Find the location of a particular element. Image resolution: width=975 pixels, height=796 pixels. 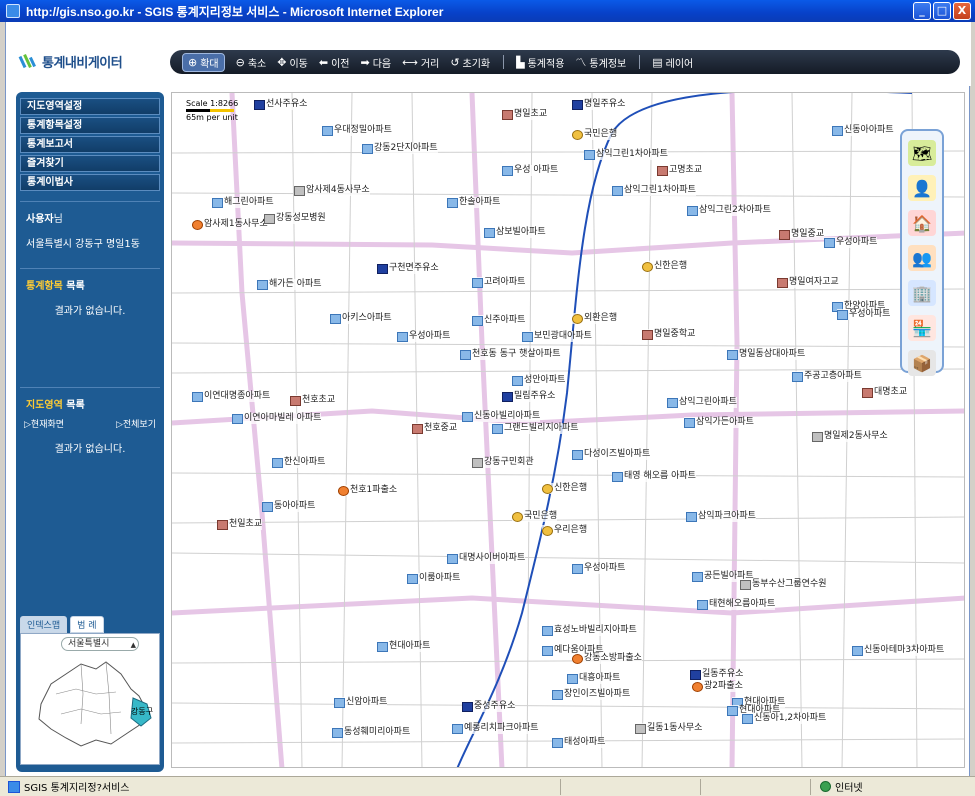

map-poi-label: 암사제1동사무소 is located at coordinates (230, 224).